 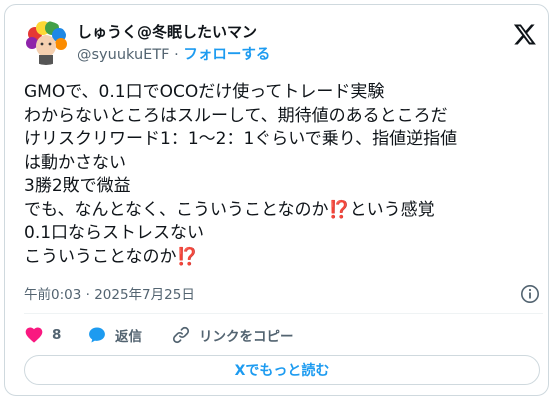 I want to click on tweet-line: わからないところはスルーして、期待値のあるところだ, so click(x=236, y=115).